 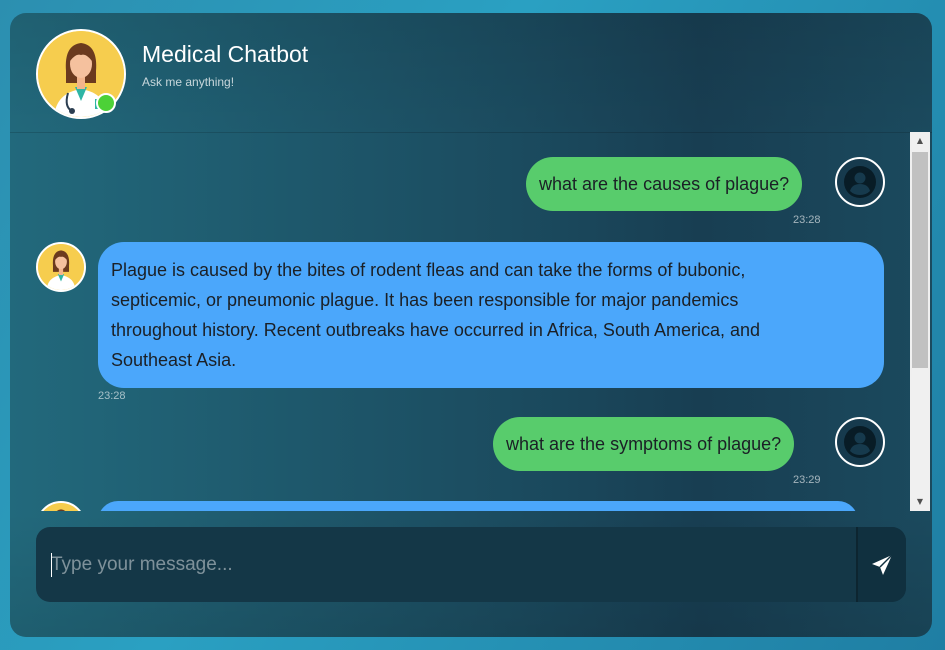 I want to click on user-message-bubble: what are the causes of plague?, so click(x=664, y=184).